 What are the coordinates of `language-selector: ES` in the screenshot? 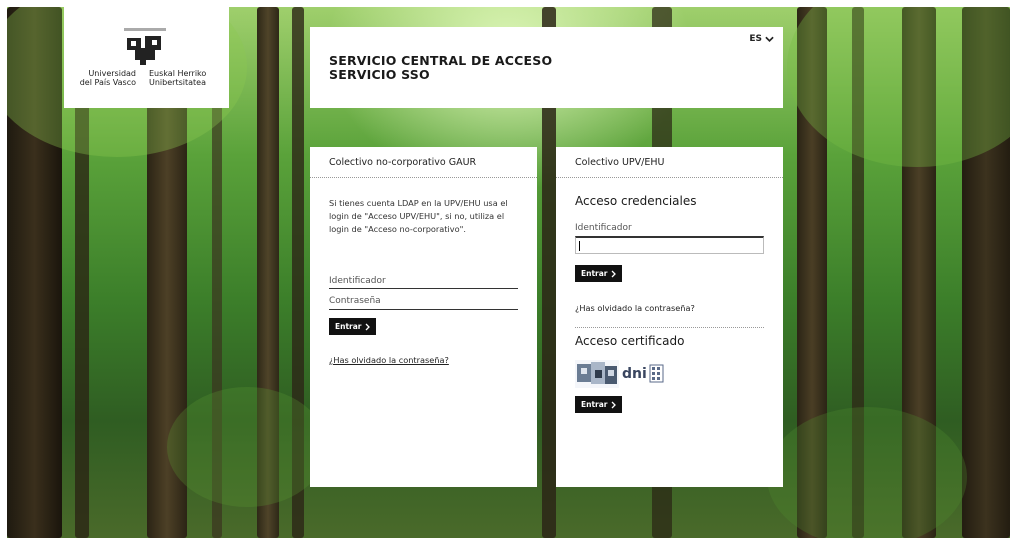 It's located at (761, 39).